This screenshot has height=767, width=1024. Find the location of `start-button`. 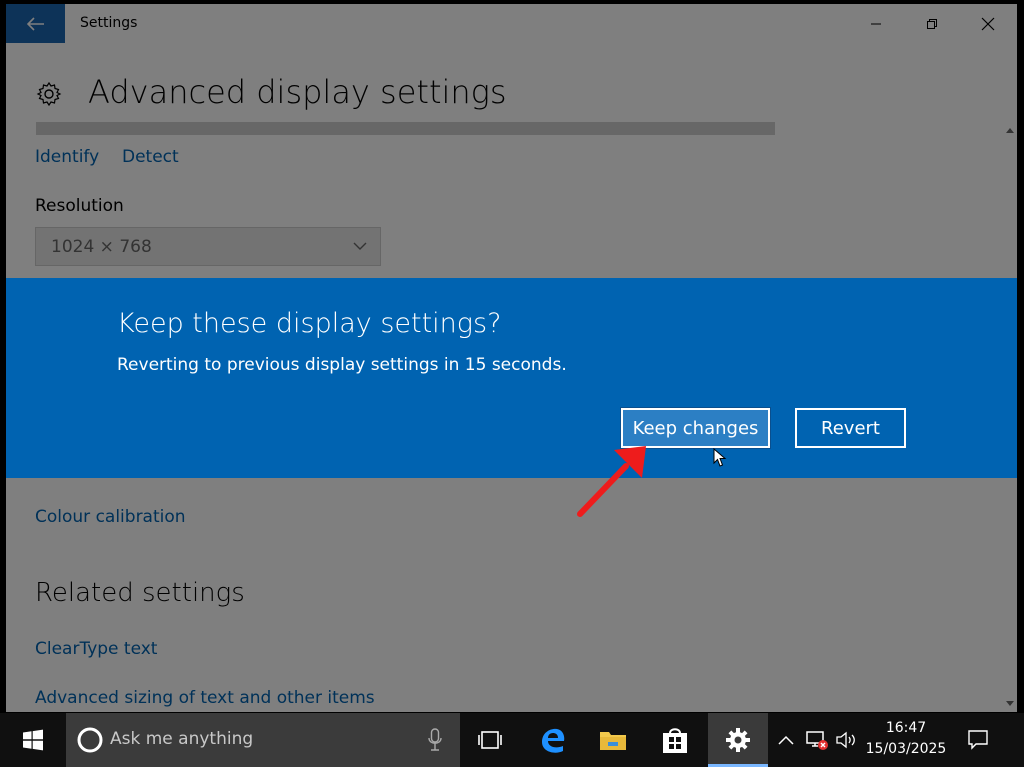

start-button is located at coordinates (33, 740).